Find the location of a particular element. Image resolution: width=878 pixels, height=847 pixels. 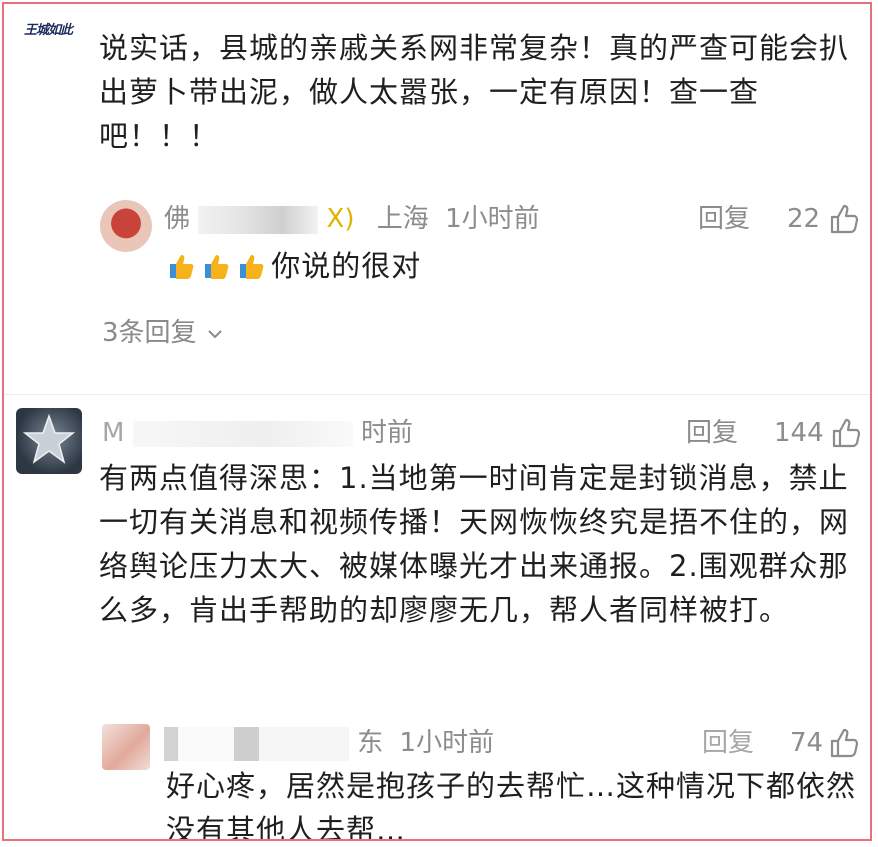

avatar-star is located at coordinates (49, 441).